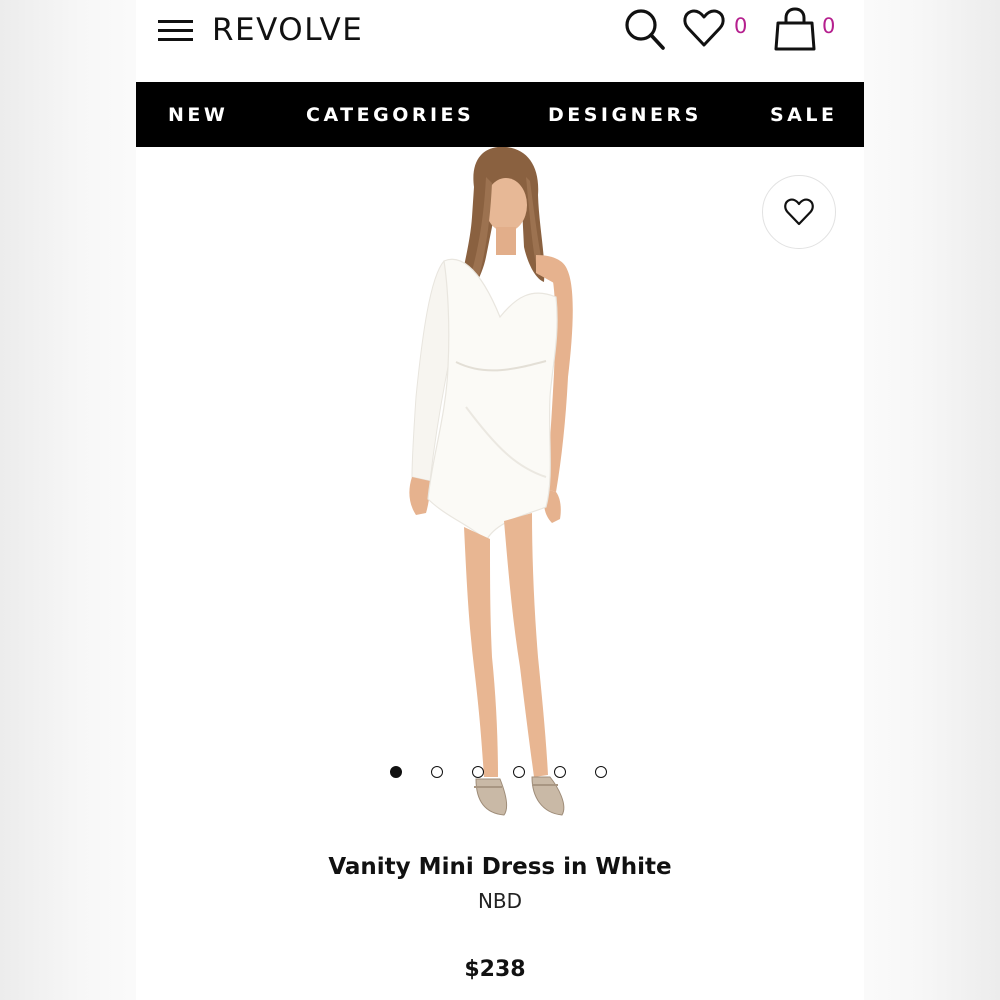 Image resolution: width=1000 pixels, height=1000 pixels. I want to click on menu-icon, so click(176, 32).